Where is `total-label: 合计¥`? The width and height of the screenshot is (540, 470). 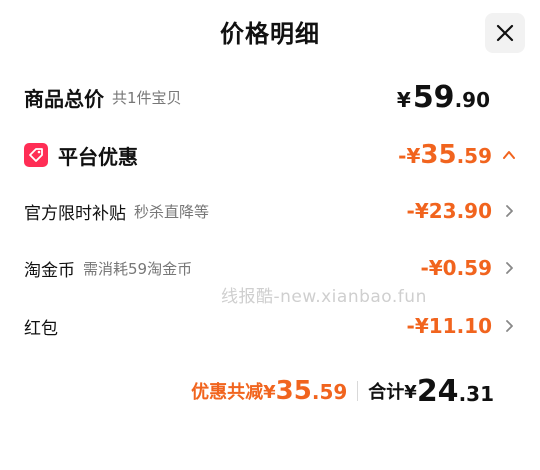
total-label: 合计¥ is located at coordinates (392, 392).